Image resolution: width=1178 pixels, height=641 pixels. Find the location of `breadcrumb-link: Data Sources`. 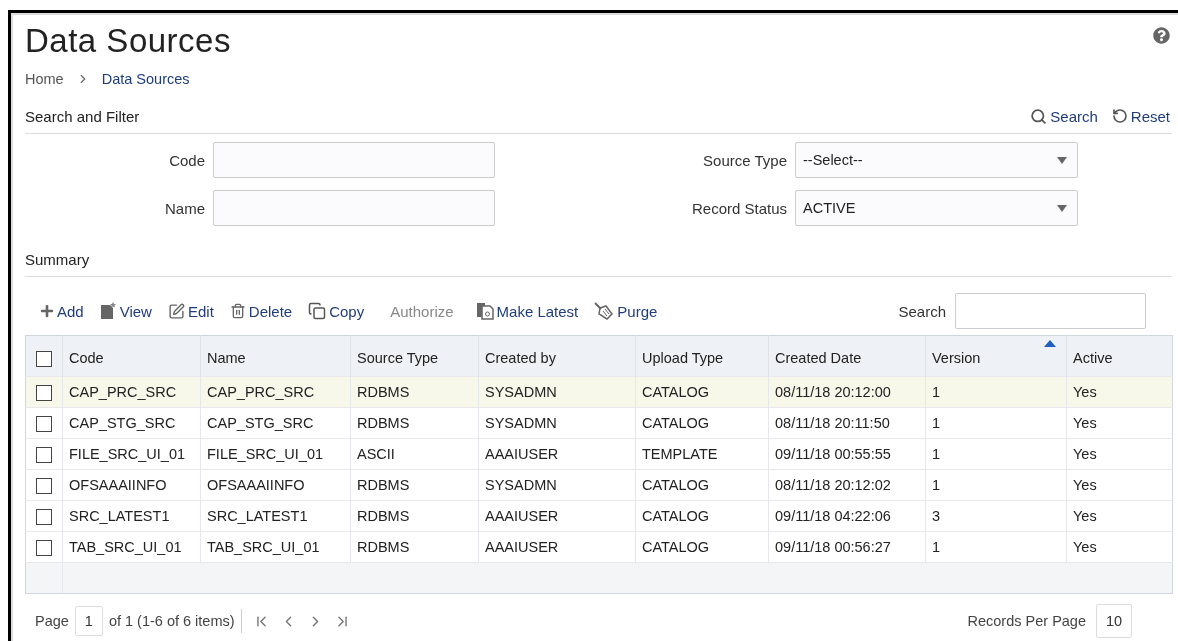

breadcrumb-link: Data Sources is located at coordinates (145, 79).